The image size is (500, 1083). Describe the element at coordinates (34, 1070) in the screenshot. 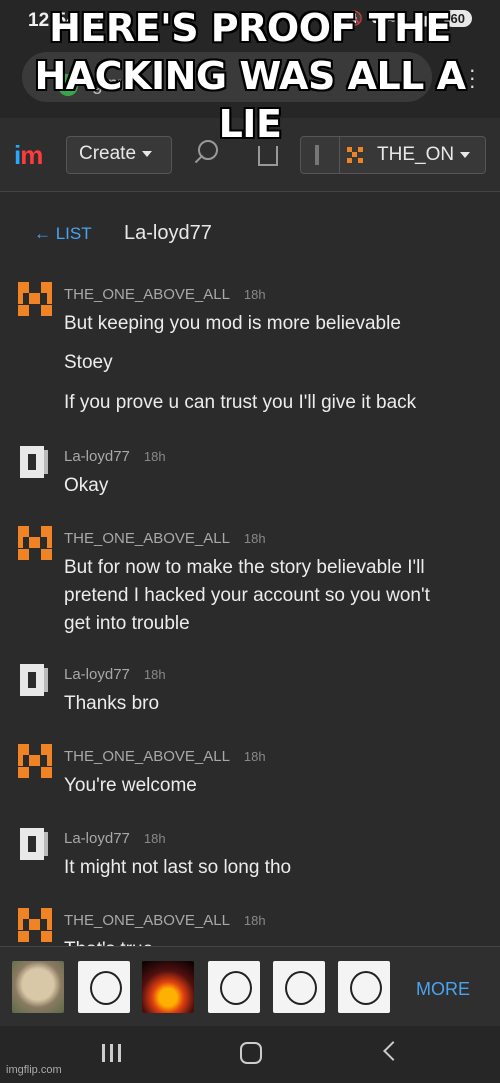

I see `watermark: imgflip.com` at that location.